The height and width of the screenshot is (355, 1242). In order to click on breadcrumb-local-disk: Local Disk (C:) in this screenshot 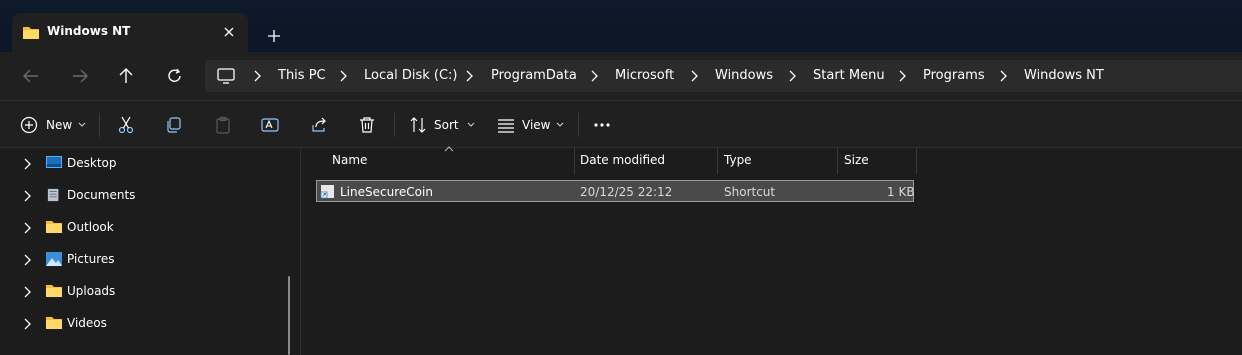, I will do `click(410, 75)`.